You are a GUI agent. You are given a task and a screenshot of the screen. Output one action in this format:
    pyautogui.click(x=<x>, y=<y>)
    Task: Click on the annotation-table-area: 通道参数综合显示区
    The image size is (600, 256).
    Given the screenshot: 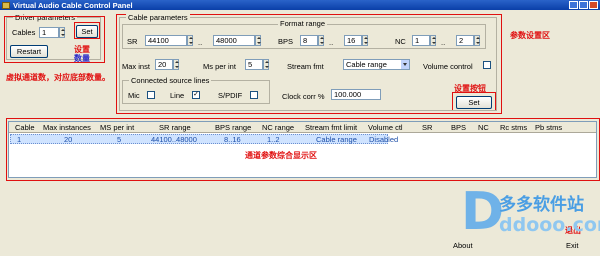 What is the action you would take?
    pyautogui.click(x=281, y=155)
    